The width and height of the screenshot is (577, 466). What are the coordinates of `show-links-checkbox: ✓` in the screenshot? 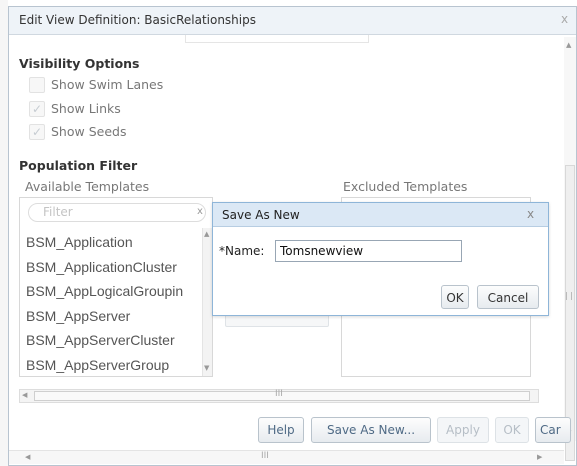 It's located at (37, 109).